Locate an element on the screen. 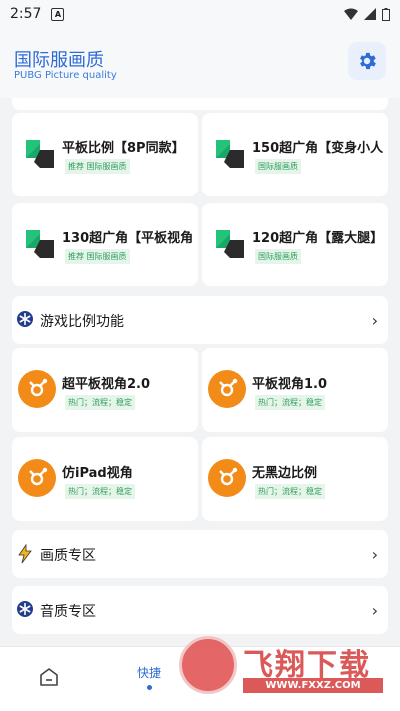  gear-icon is located at coordinates (368, 61).